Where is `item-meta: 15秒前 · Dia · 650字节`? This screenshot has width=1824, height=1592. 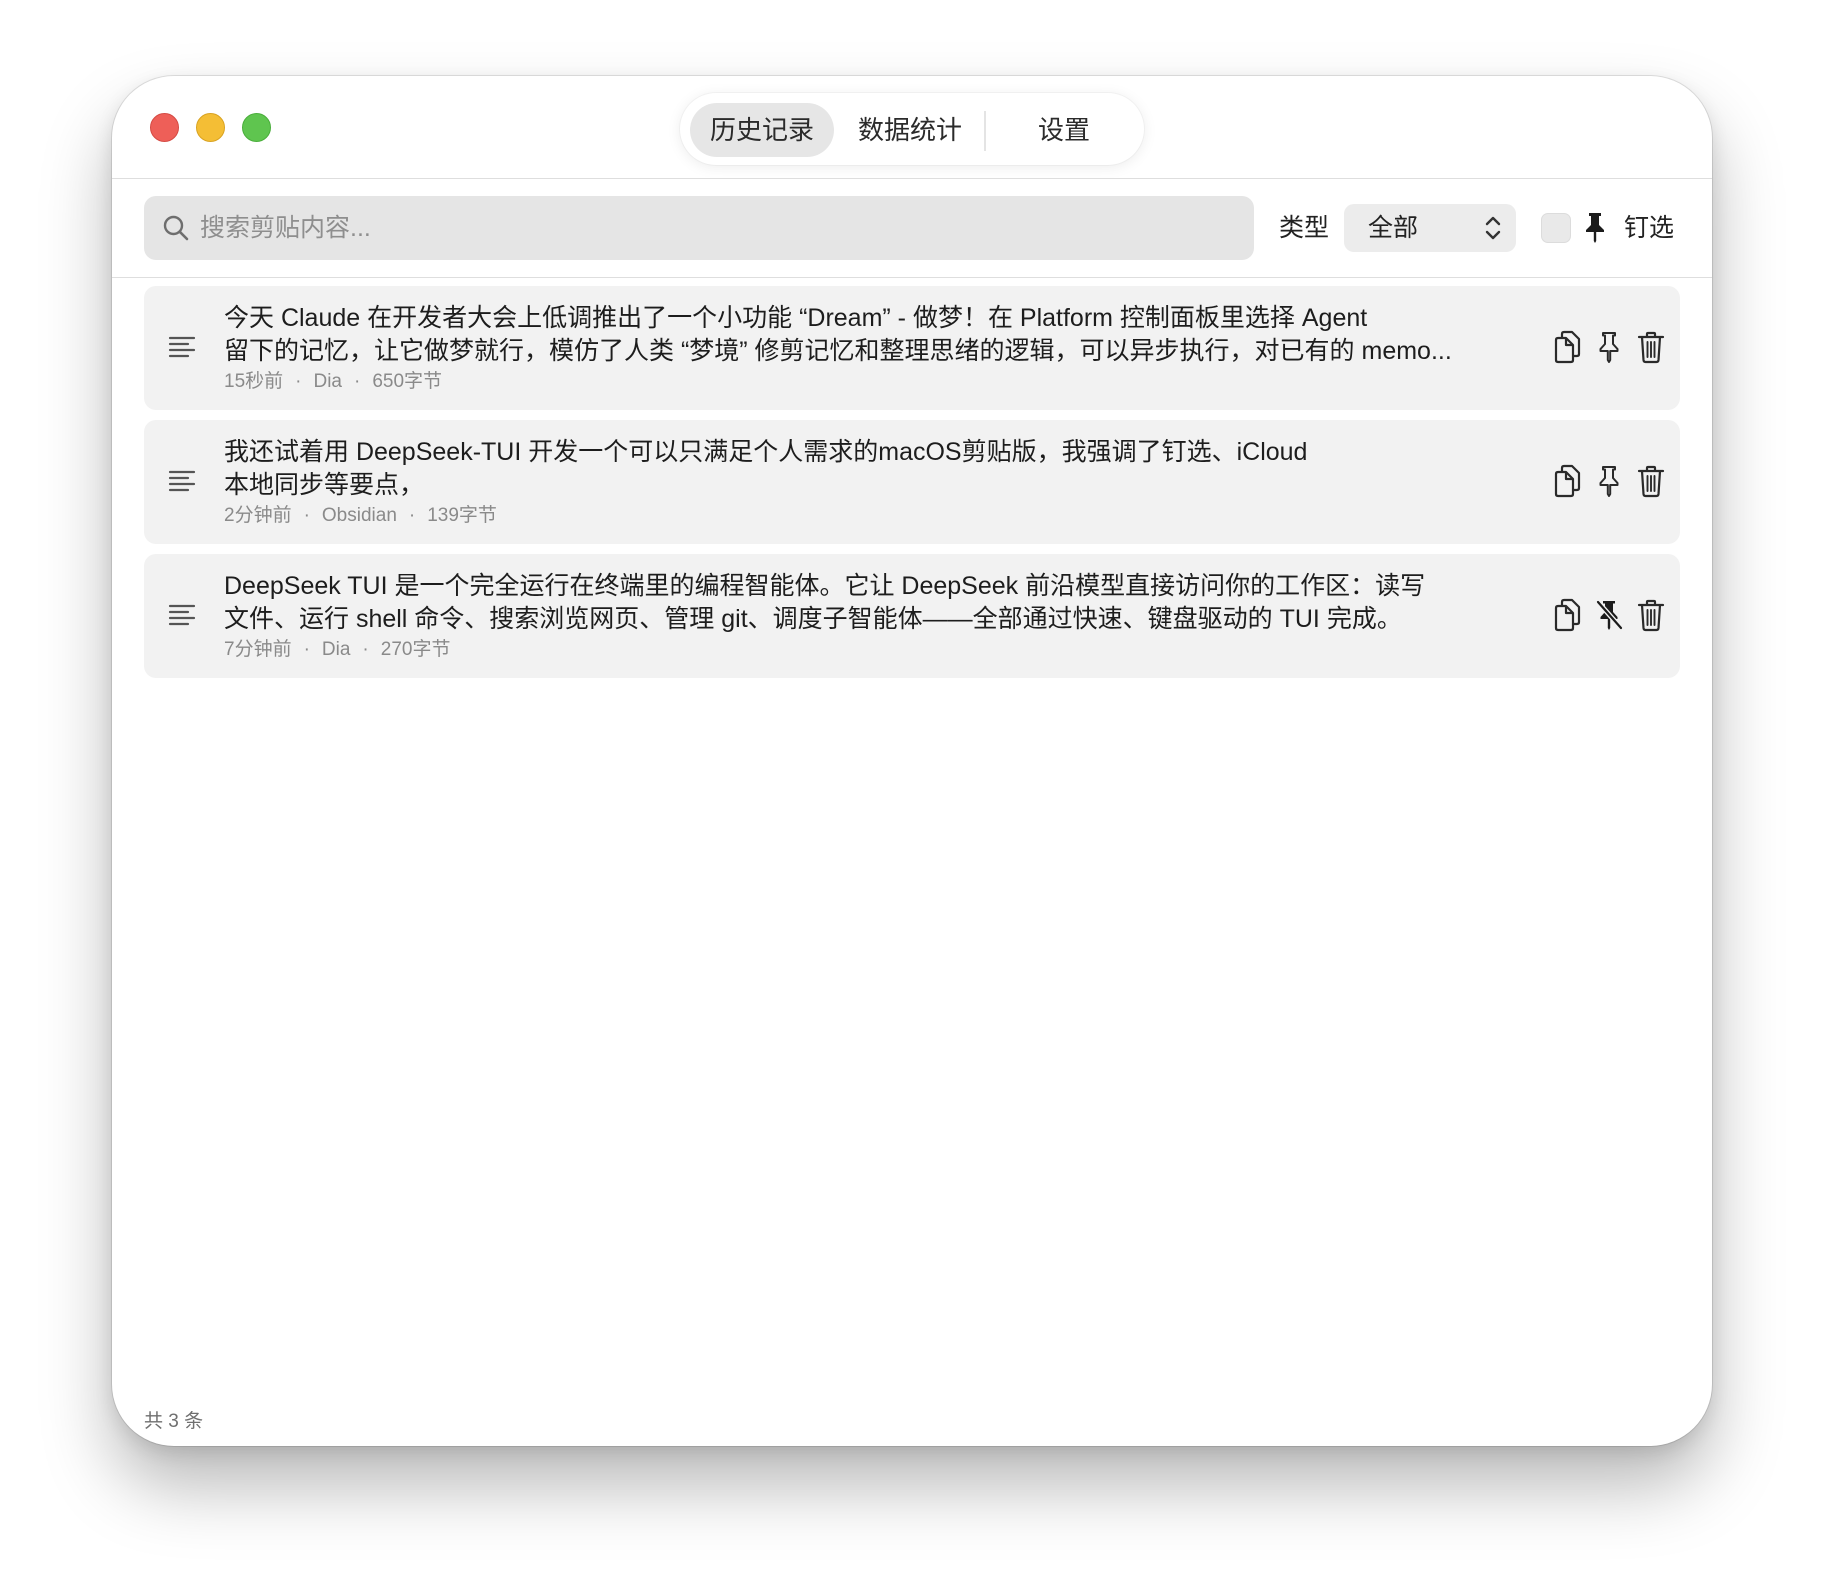
item-meta: 15秒前 · Dia · 650字节 is located at coordinates (333, 382).